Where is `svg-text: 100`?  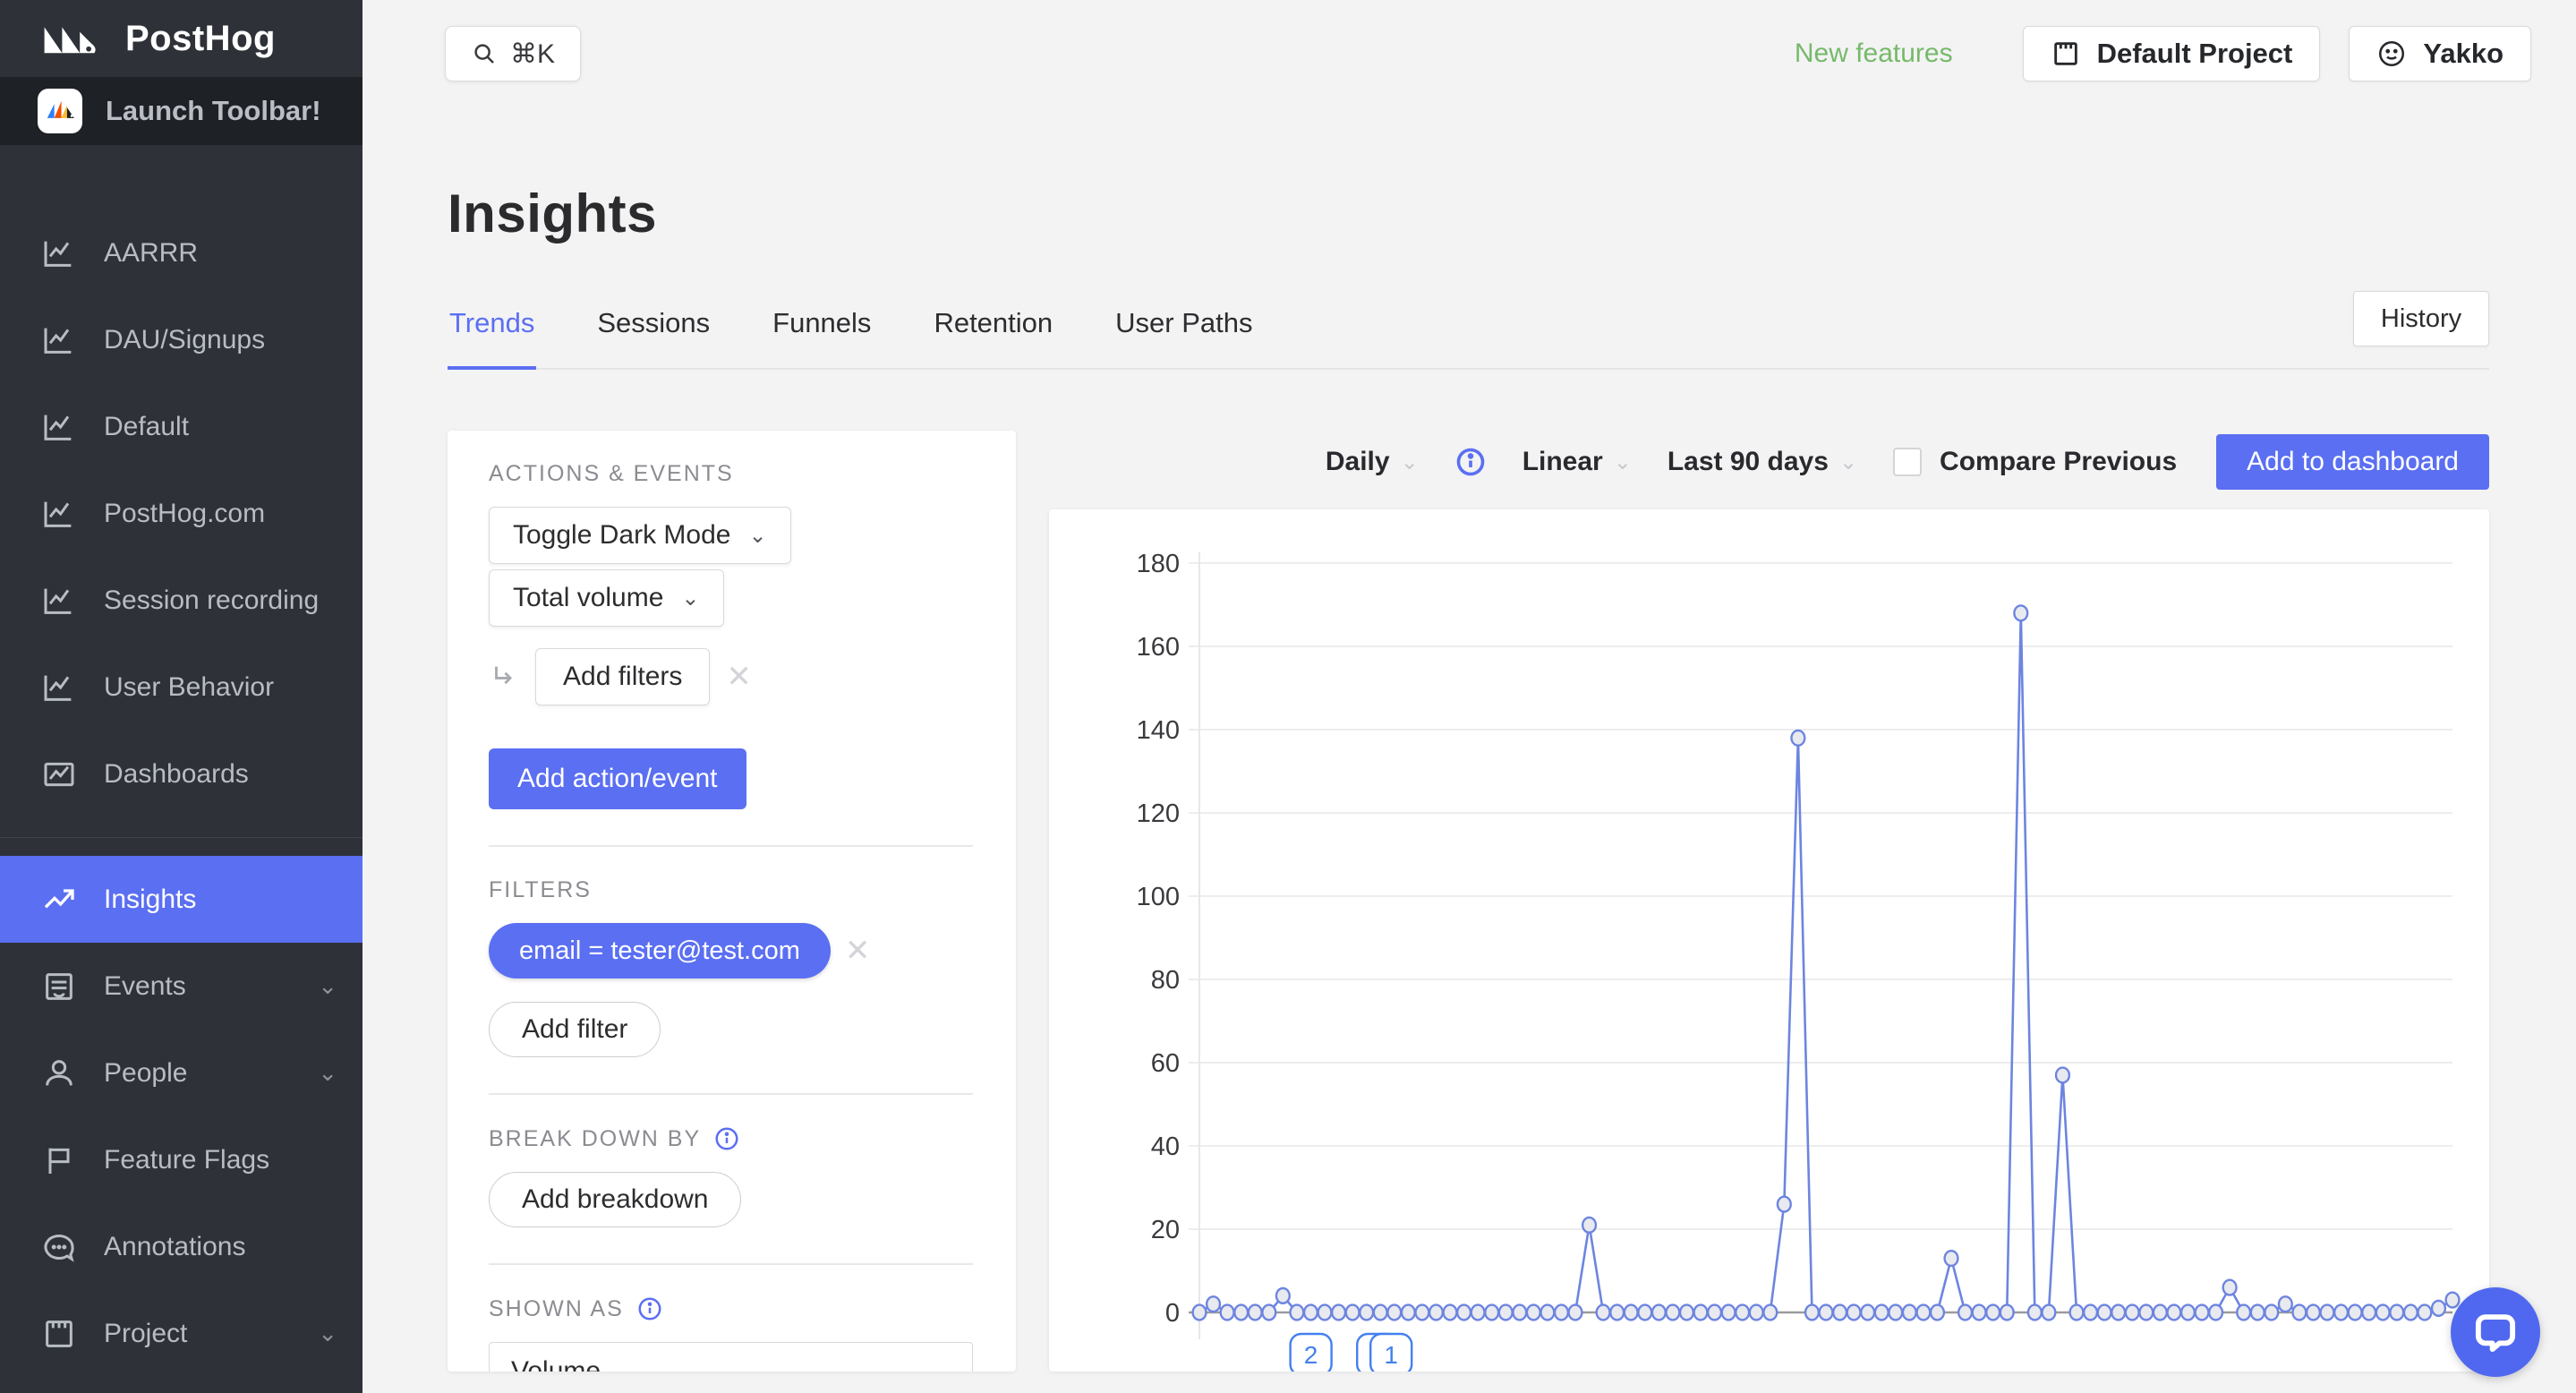
svg-text: 100 is located at coordinates (1158, 897).